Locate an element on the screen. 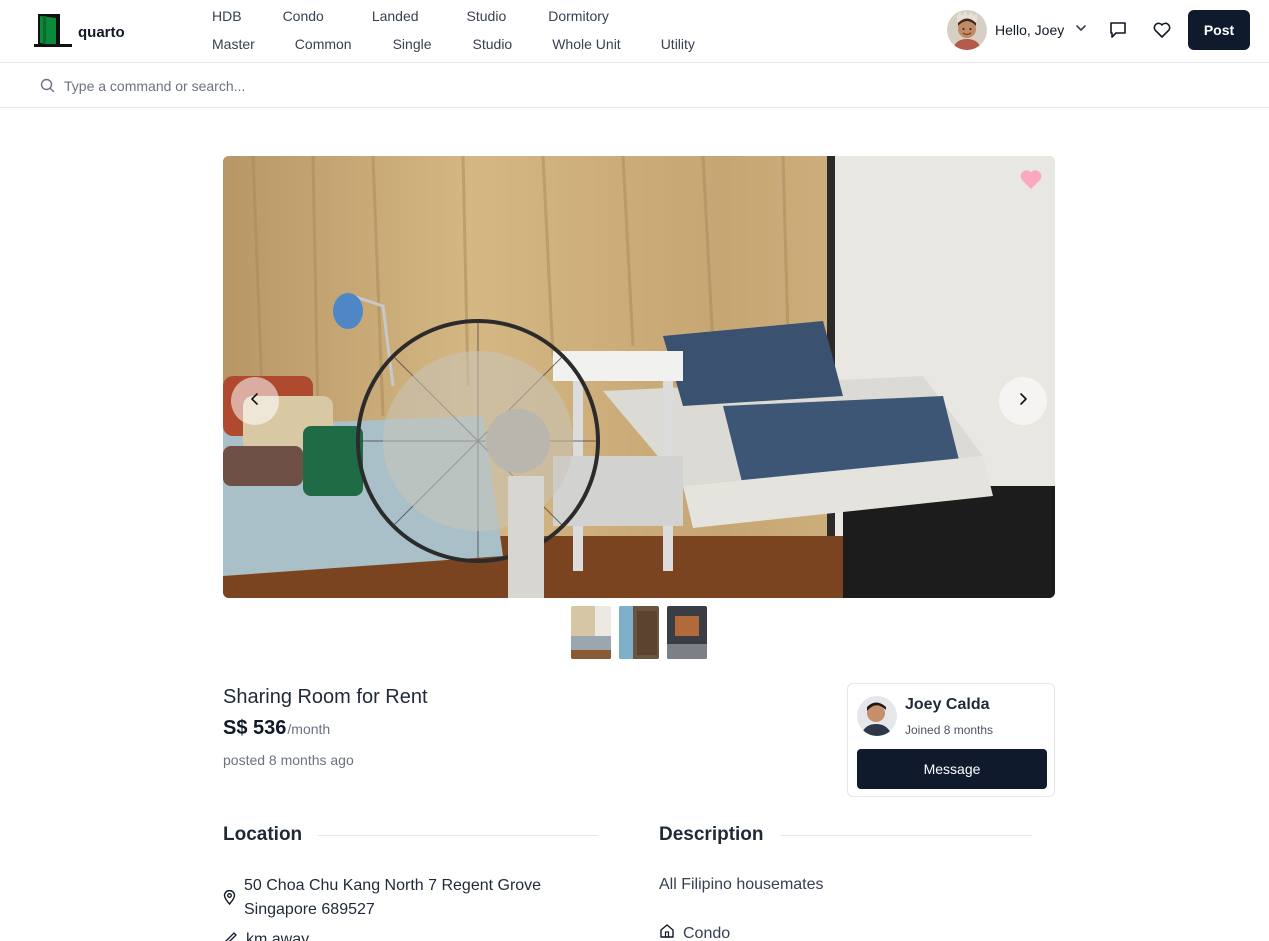 This screenshot has width=1269, height=941. next-photo-button is located at coordinates (1023, 401).